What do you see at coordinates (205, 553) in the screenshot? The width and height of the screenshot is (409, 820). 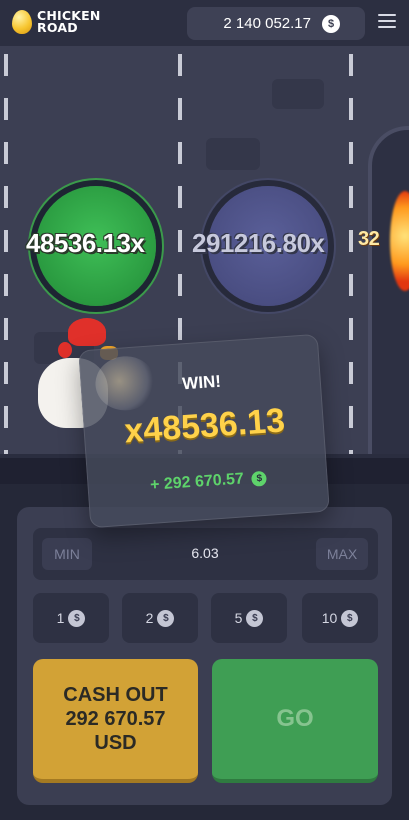 I see `bet-amount-input: 6.03` at bounding box center [205, 553].